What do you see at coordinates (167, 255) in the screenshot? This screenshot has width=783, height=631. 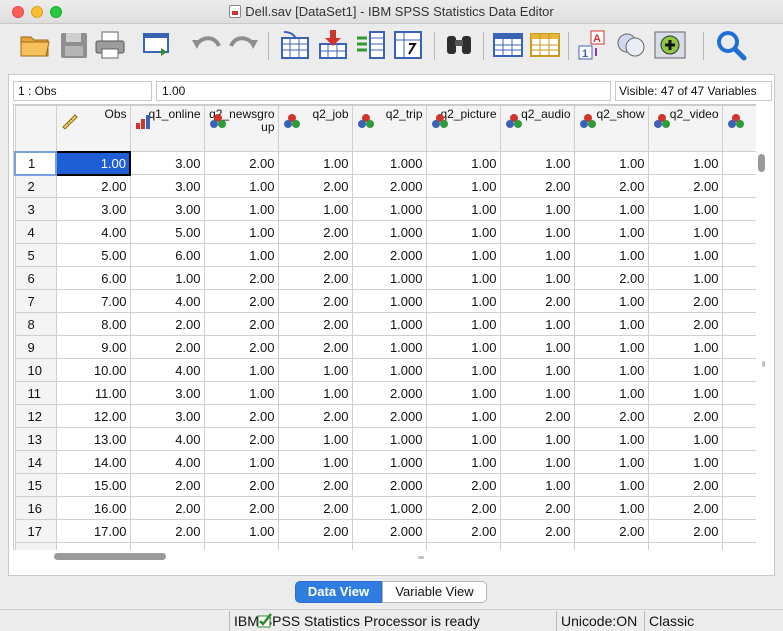 I see `data-cell: 6.00` at bounding box center [167, 255].